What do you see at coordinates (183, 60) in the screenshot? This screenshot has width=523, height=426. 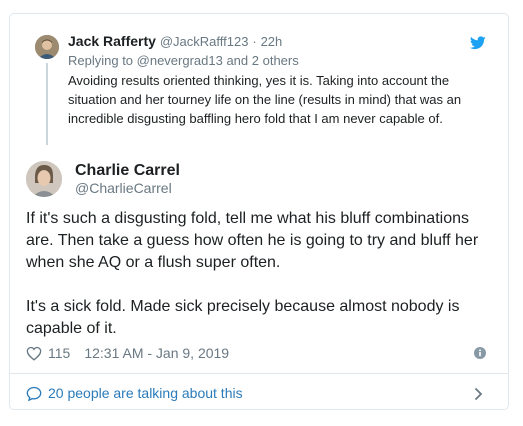 I see `replying-to-label: Replying to @nevergrad13 and 2 others` at bounding box center [183, 60].